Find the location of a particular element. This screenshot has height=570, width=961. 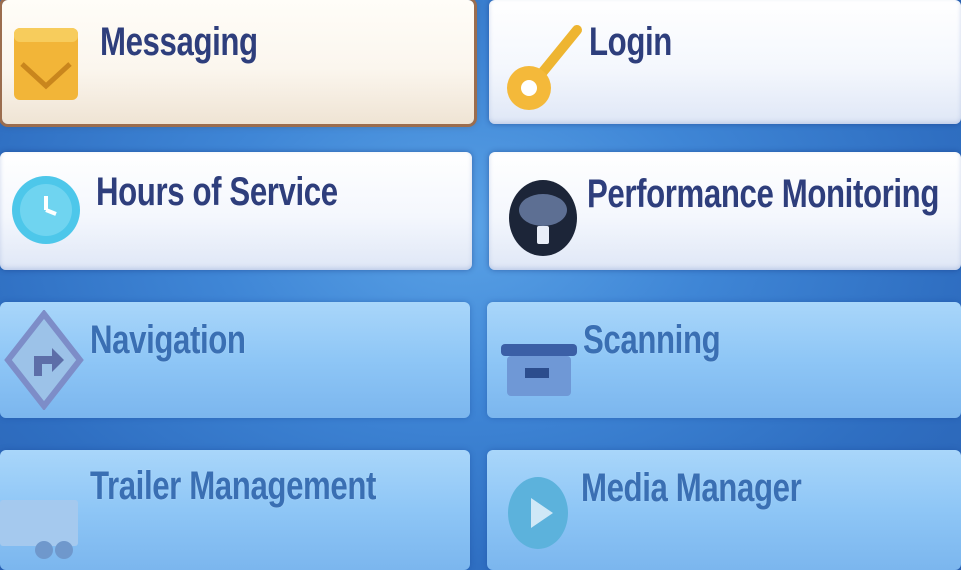

trailer-icon is located at coordinates (39, 529).